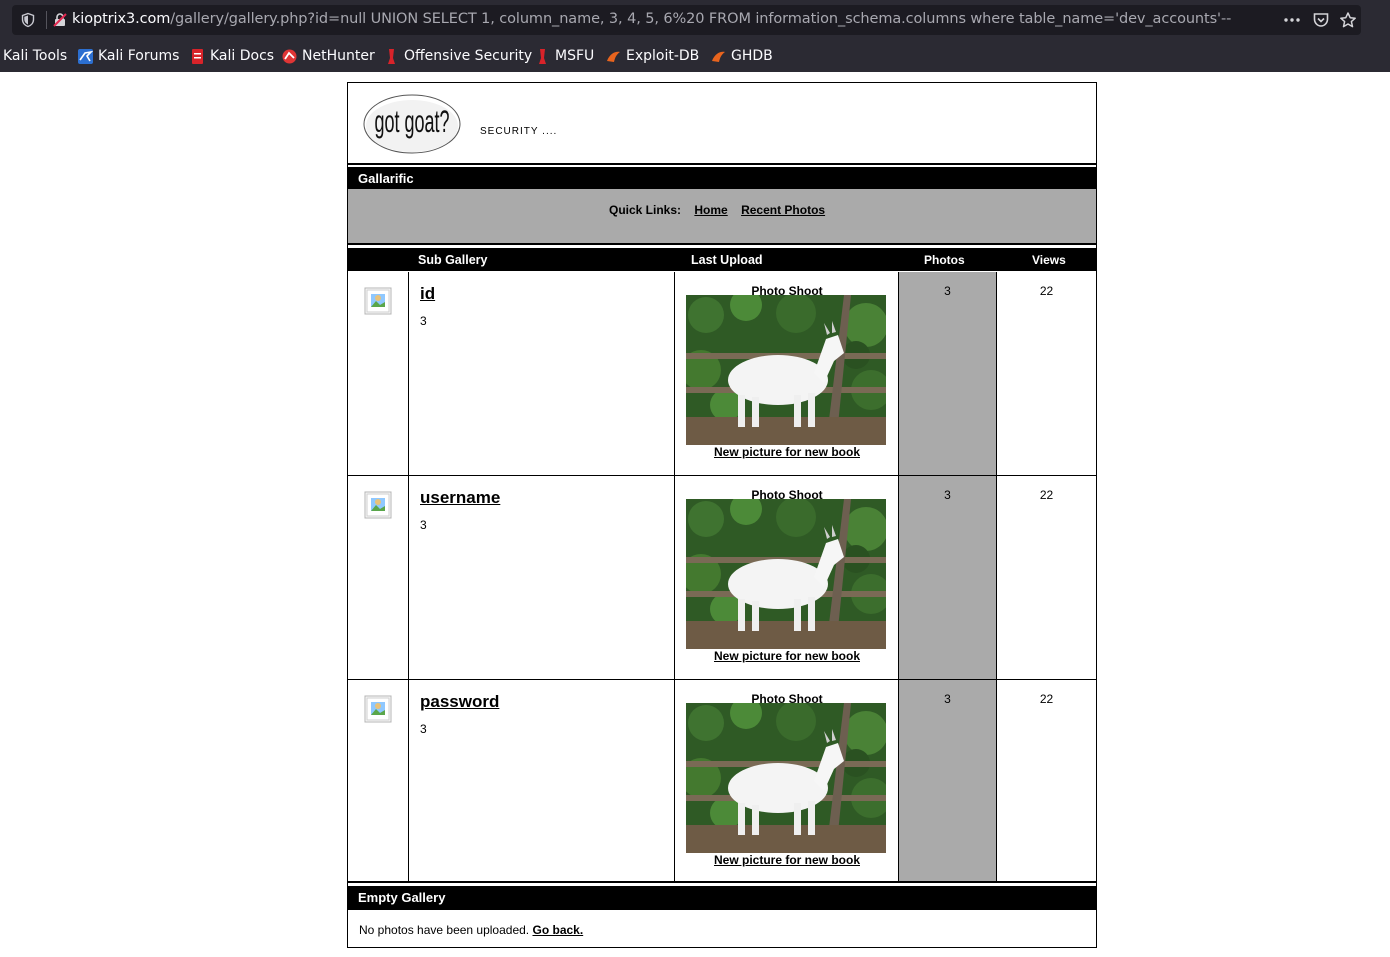  Describe the element at coordinates (944, 260) in the screenshot. I see `col-photos: Photos` at that location.